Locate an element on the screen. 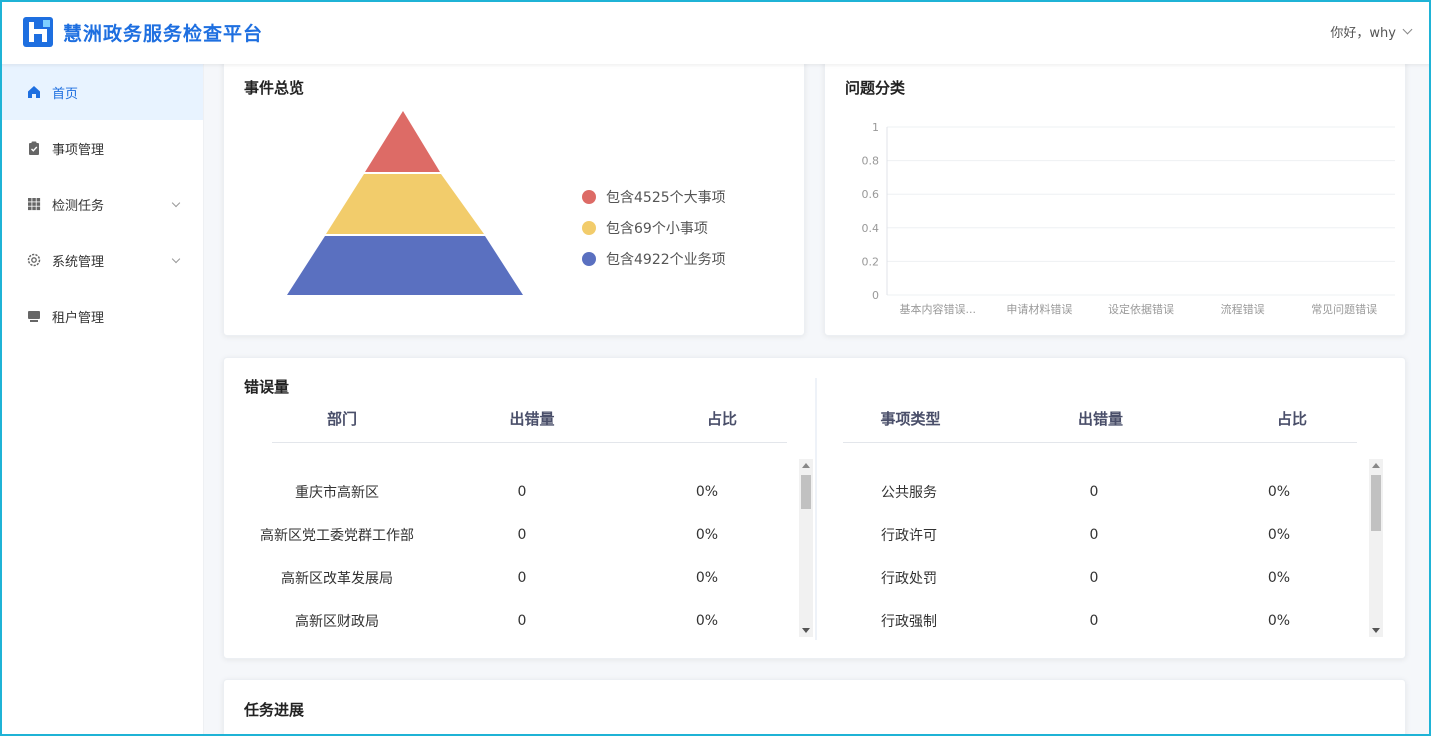  user-greeting: 你好，why is located at coordinates (1363, 33).